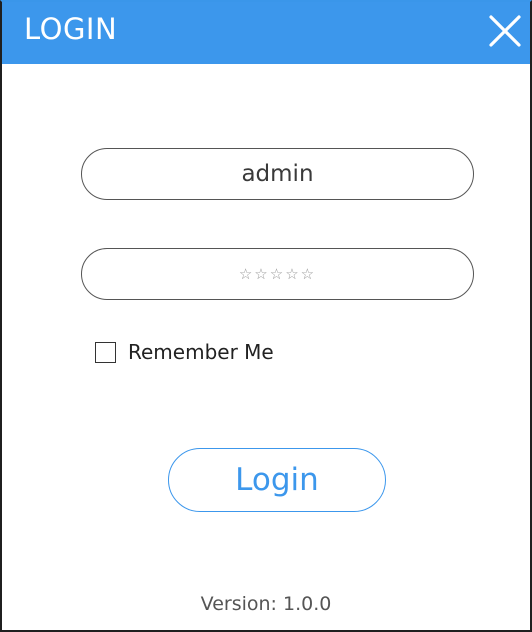  What do you see at coordinates (277, 480) in the screenshot?
I see `login-button: Login` at bounding box center [277, 480].